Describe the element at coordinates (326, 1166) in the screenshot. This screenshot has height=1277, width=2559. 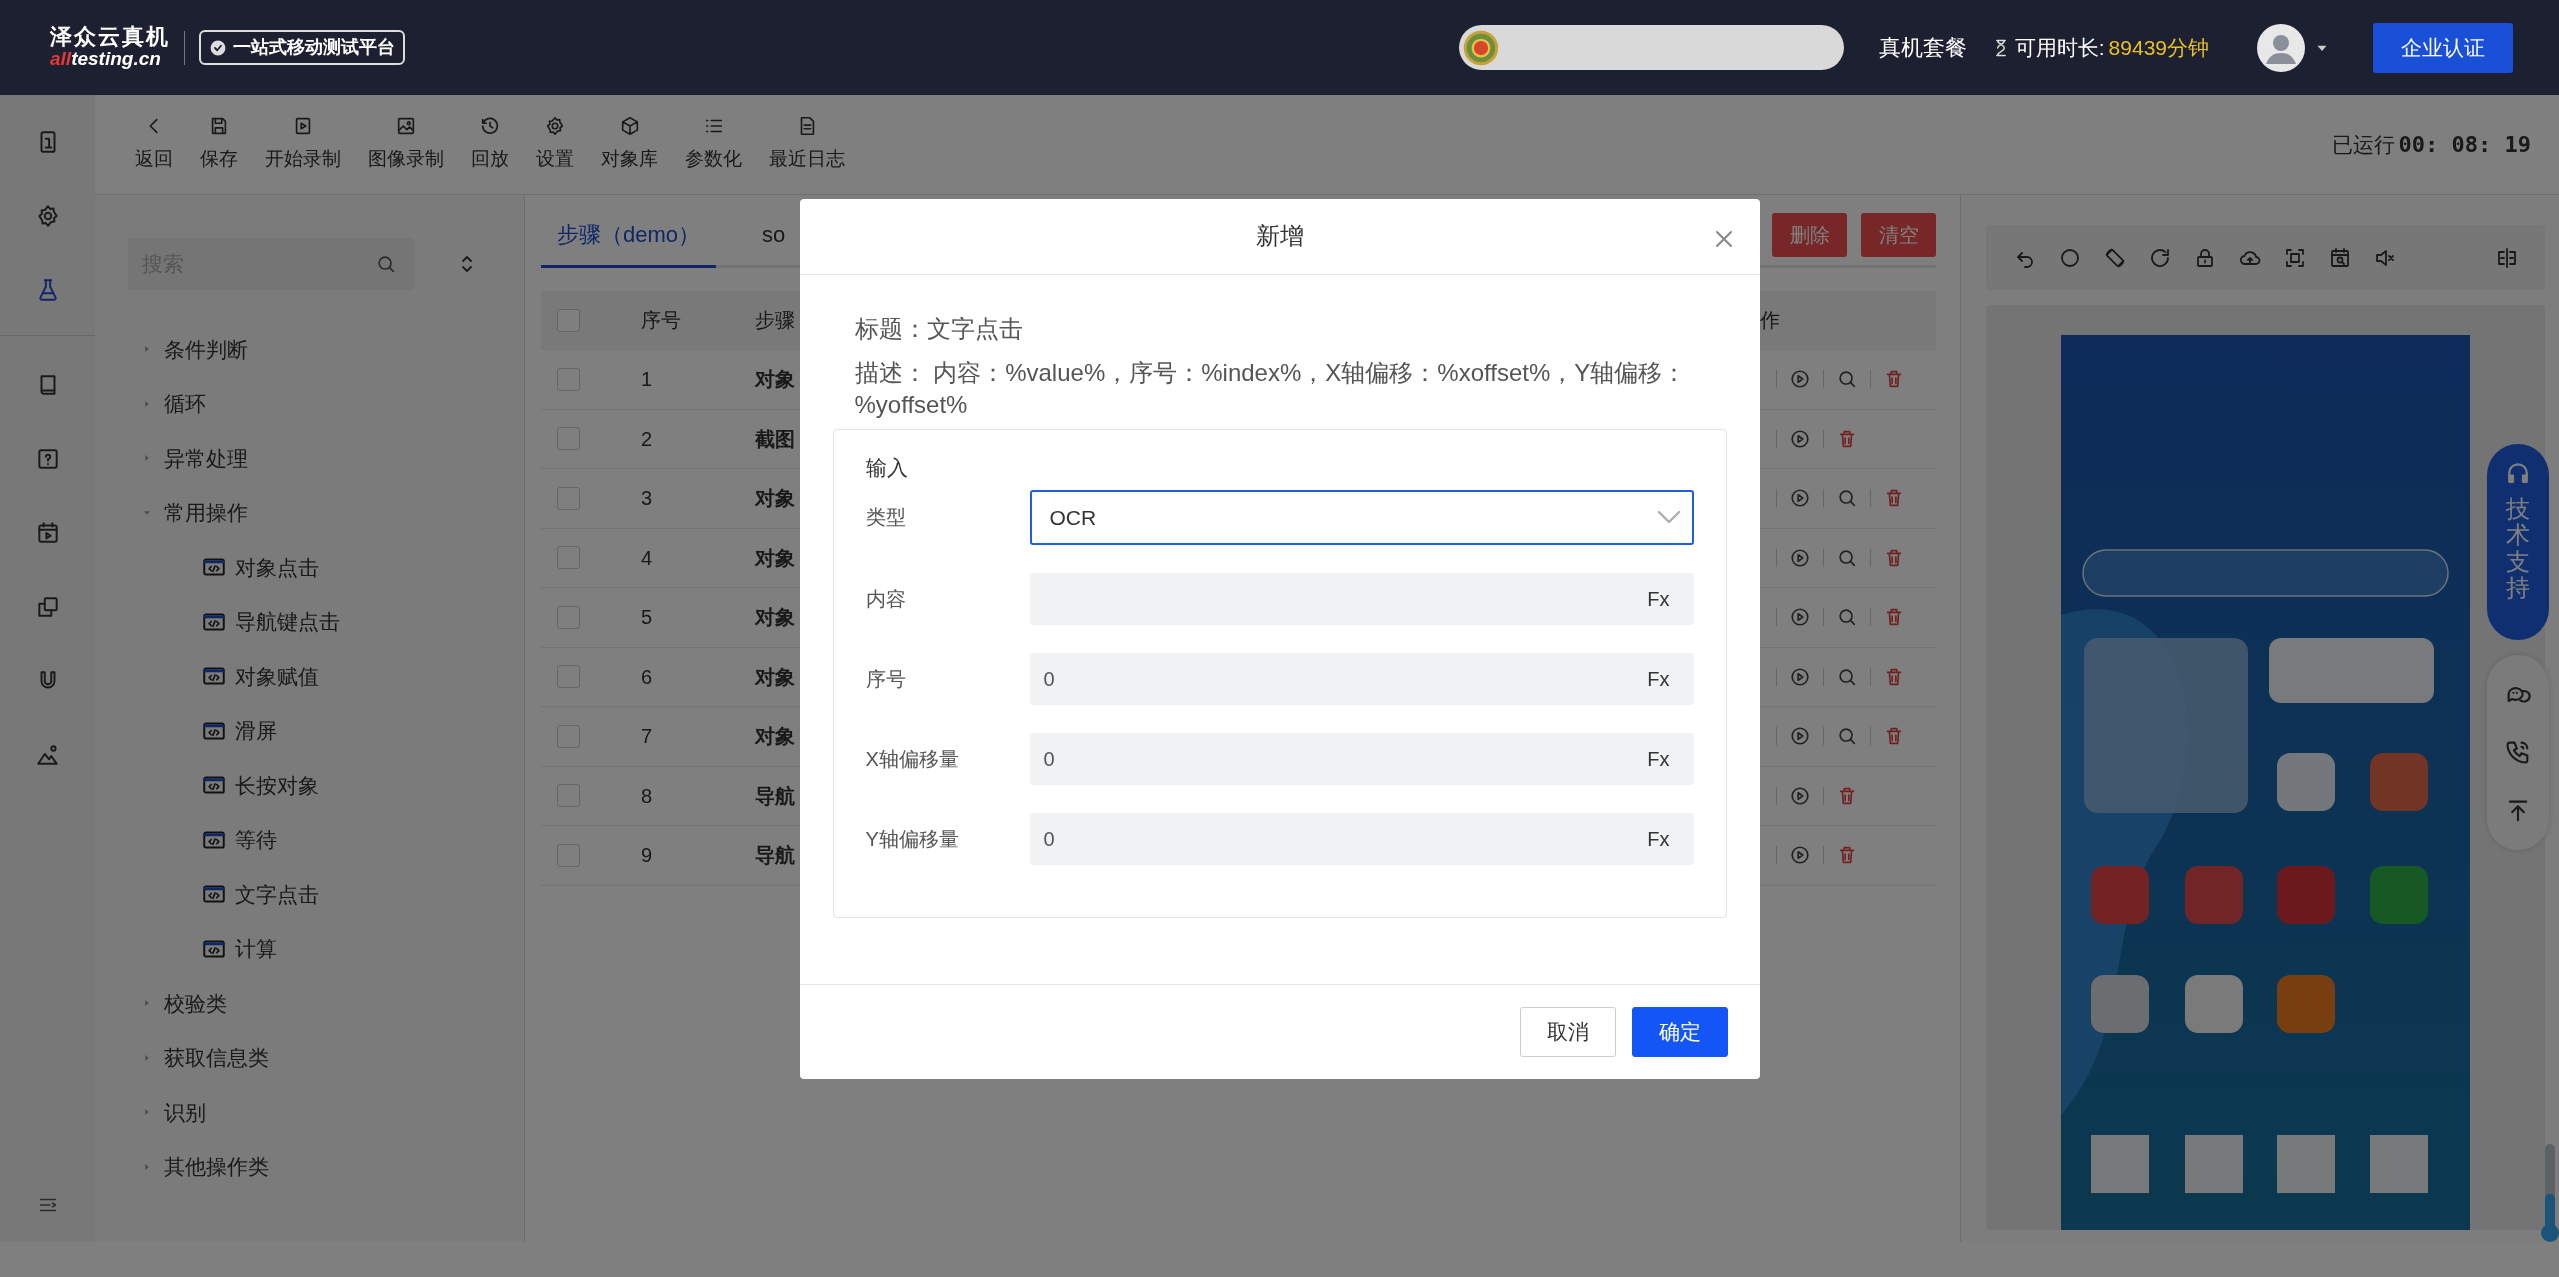
I see `tree-item: 其他操作类` at that location.